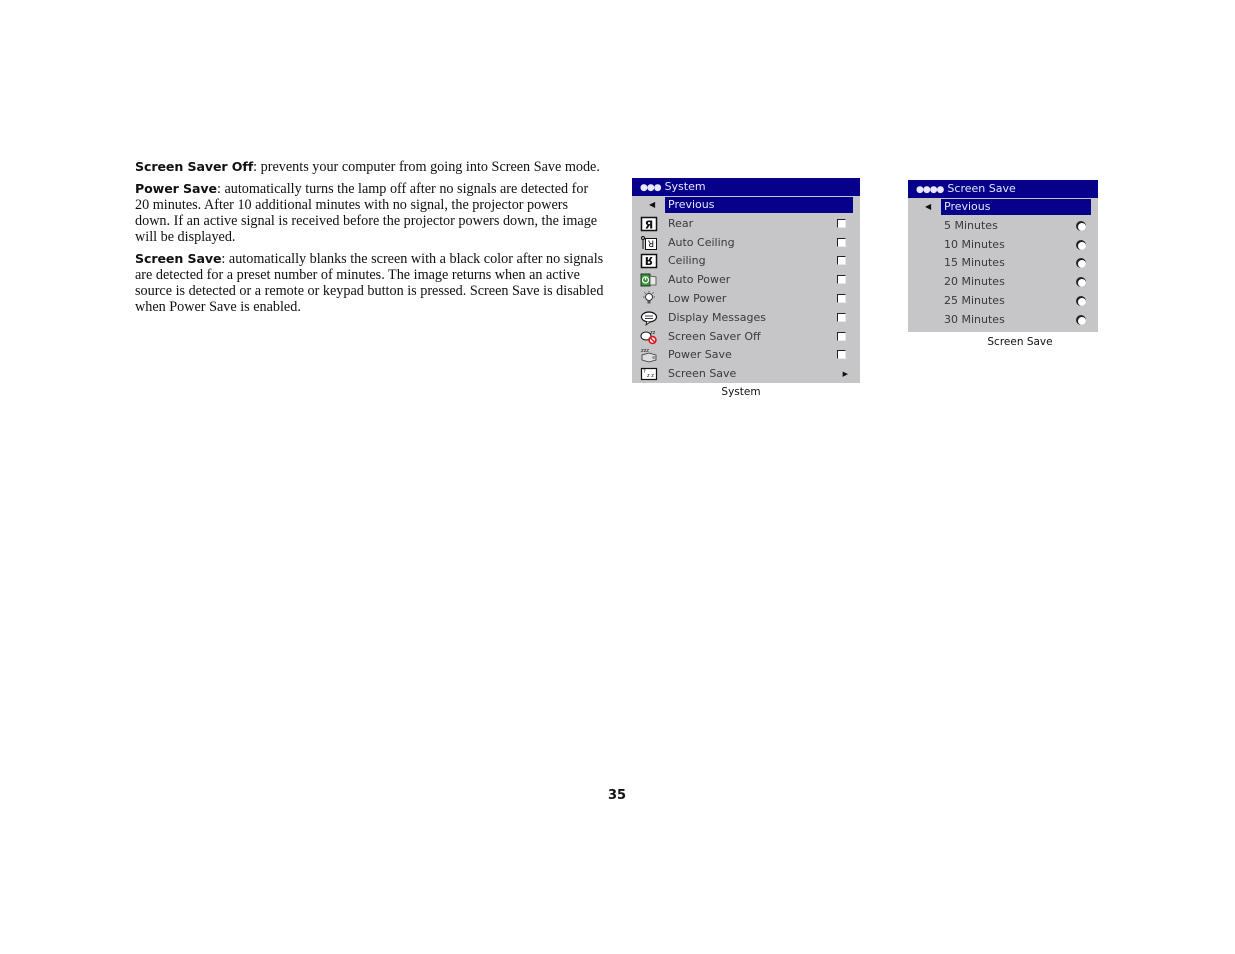 The width and height of the screenshot is (1235, 954). What do you see at coordinates (974, 319) in the screenshot?
I see `option-label: 30 Minutes` at bounding box center [974, 319].